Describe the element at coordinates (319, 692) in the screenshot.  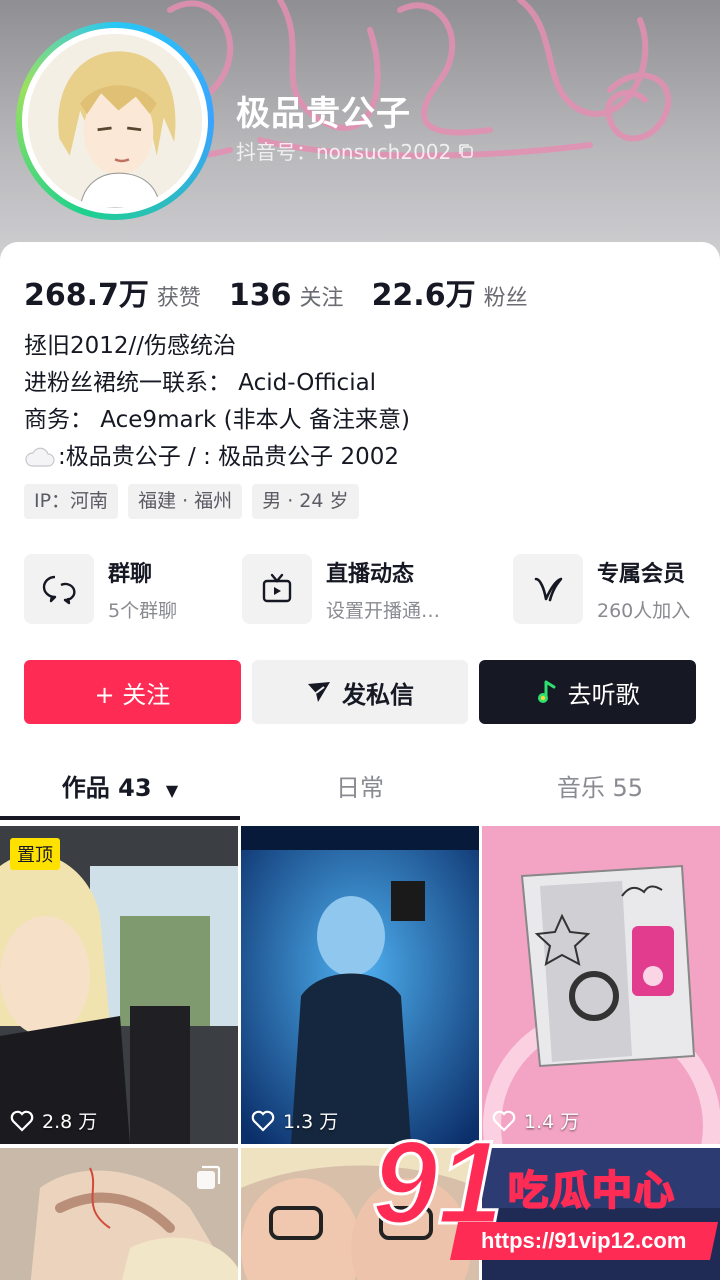
I see `send-icon` at that location.